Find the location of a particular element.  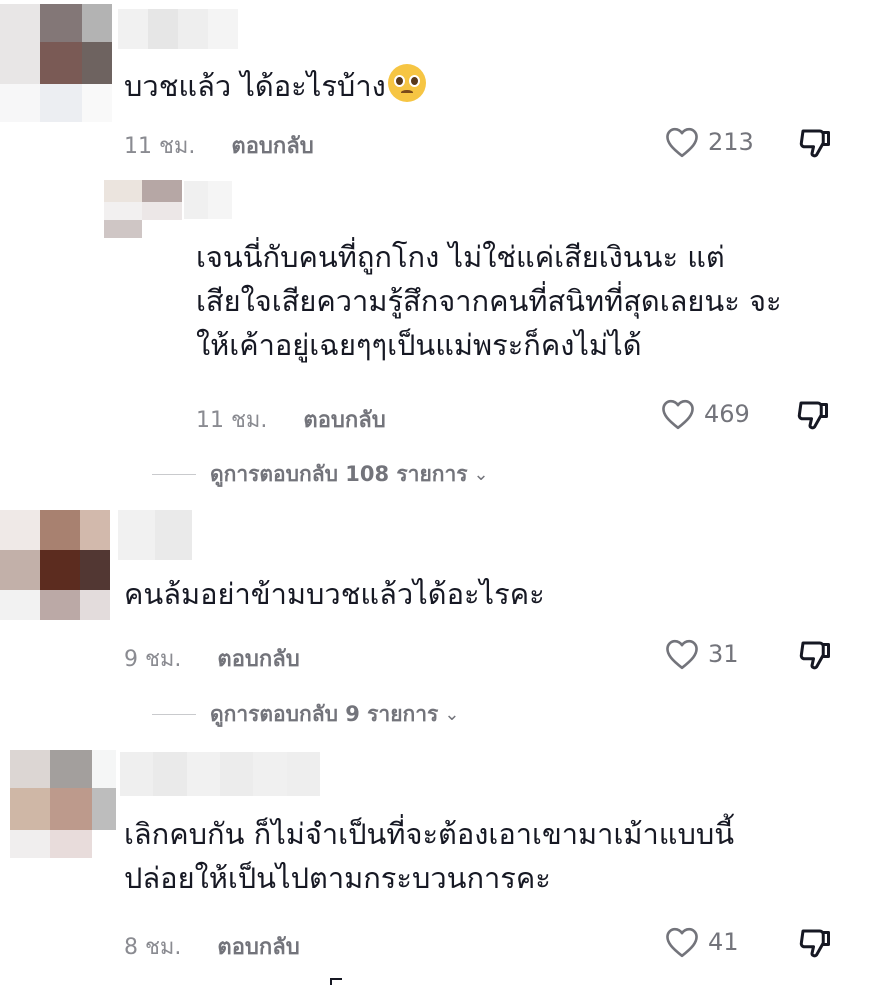

like-count: 469 is located at coordinates (727, 414).